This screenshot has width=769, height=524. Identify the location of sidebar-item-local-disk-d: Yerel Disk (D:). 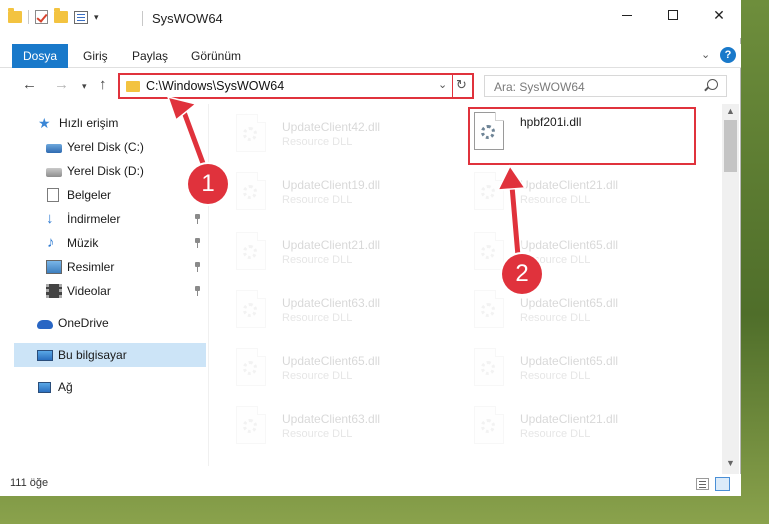
(104, 171).